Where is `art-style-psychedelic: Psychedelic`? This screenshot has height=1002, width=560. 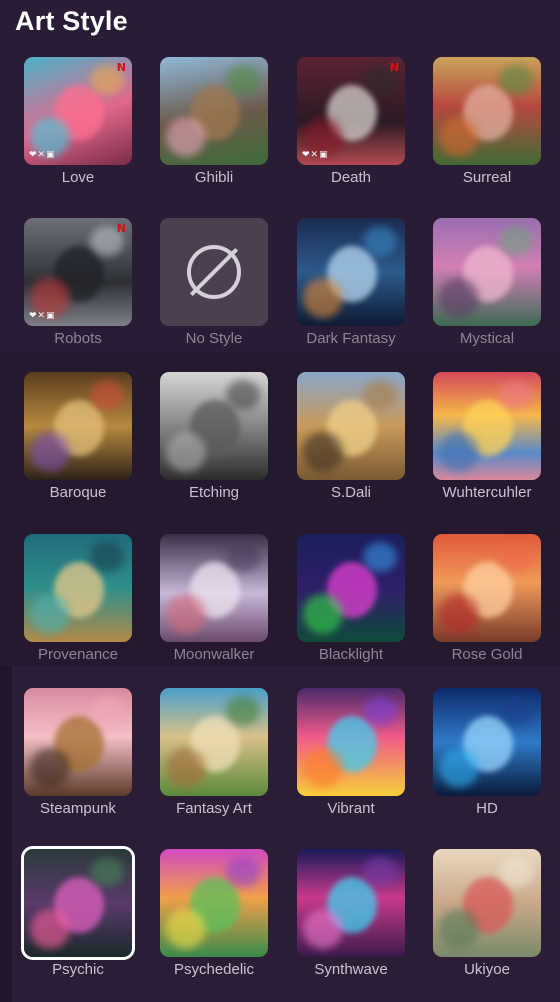
art-style-psychedelic: Psychedelic is located at coordinates (214, 924).